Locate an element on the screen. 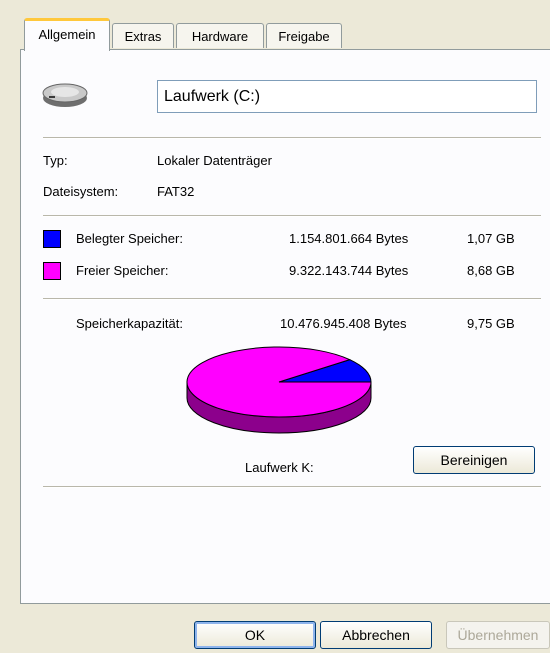  apply-button: Übernehmen is located at coordinates (498, 635).